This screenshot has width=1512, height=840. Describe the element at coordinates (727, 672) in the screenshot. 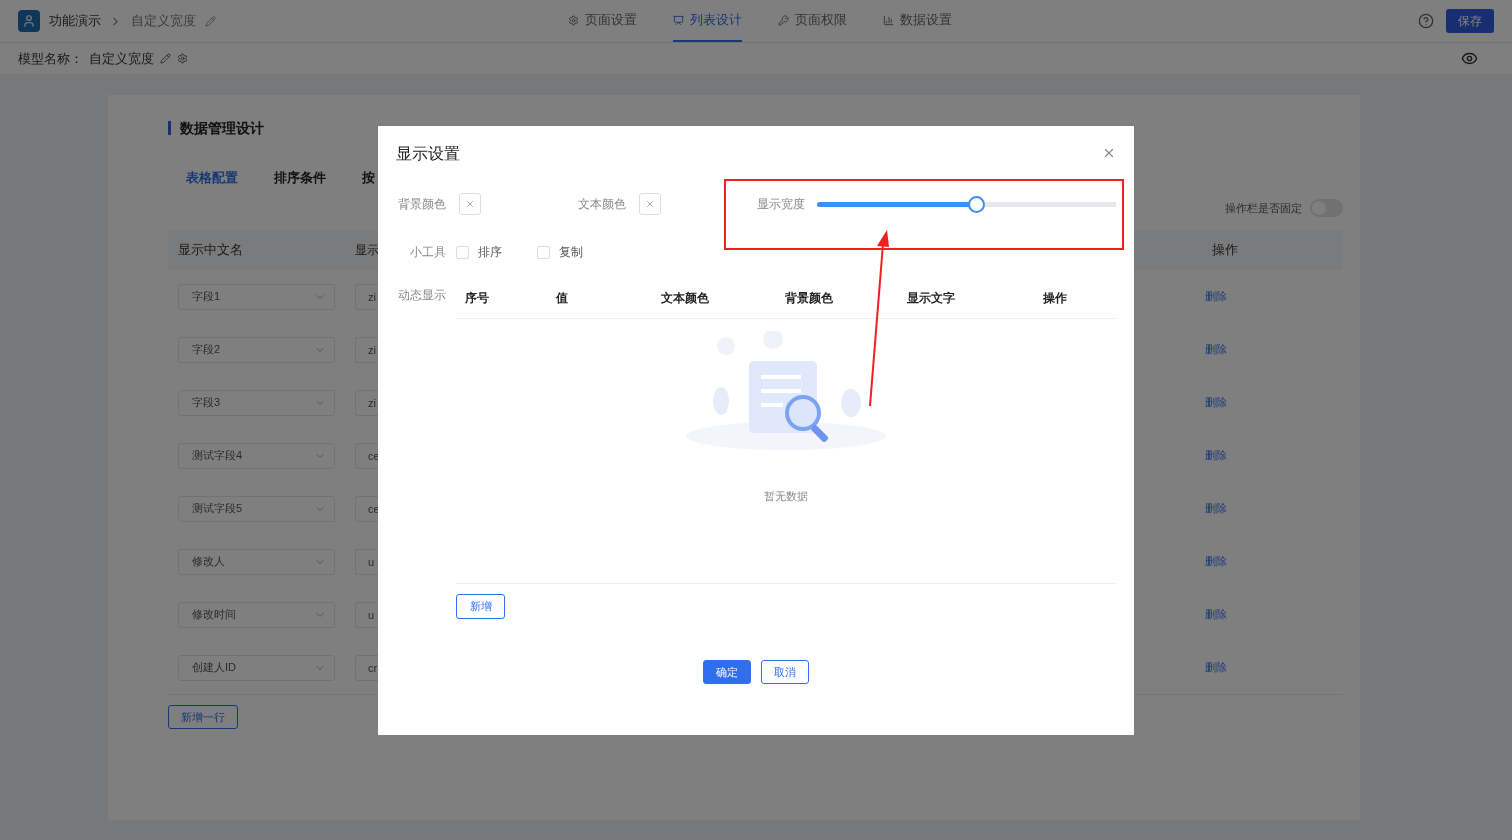

I see `confirm-button: 确定` at that location.